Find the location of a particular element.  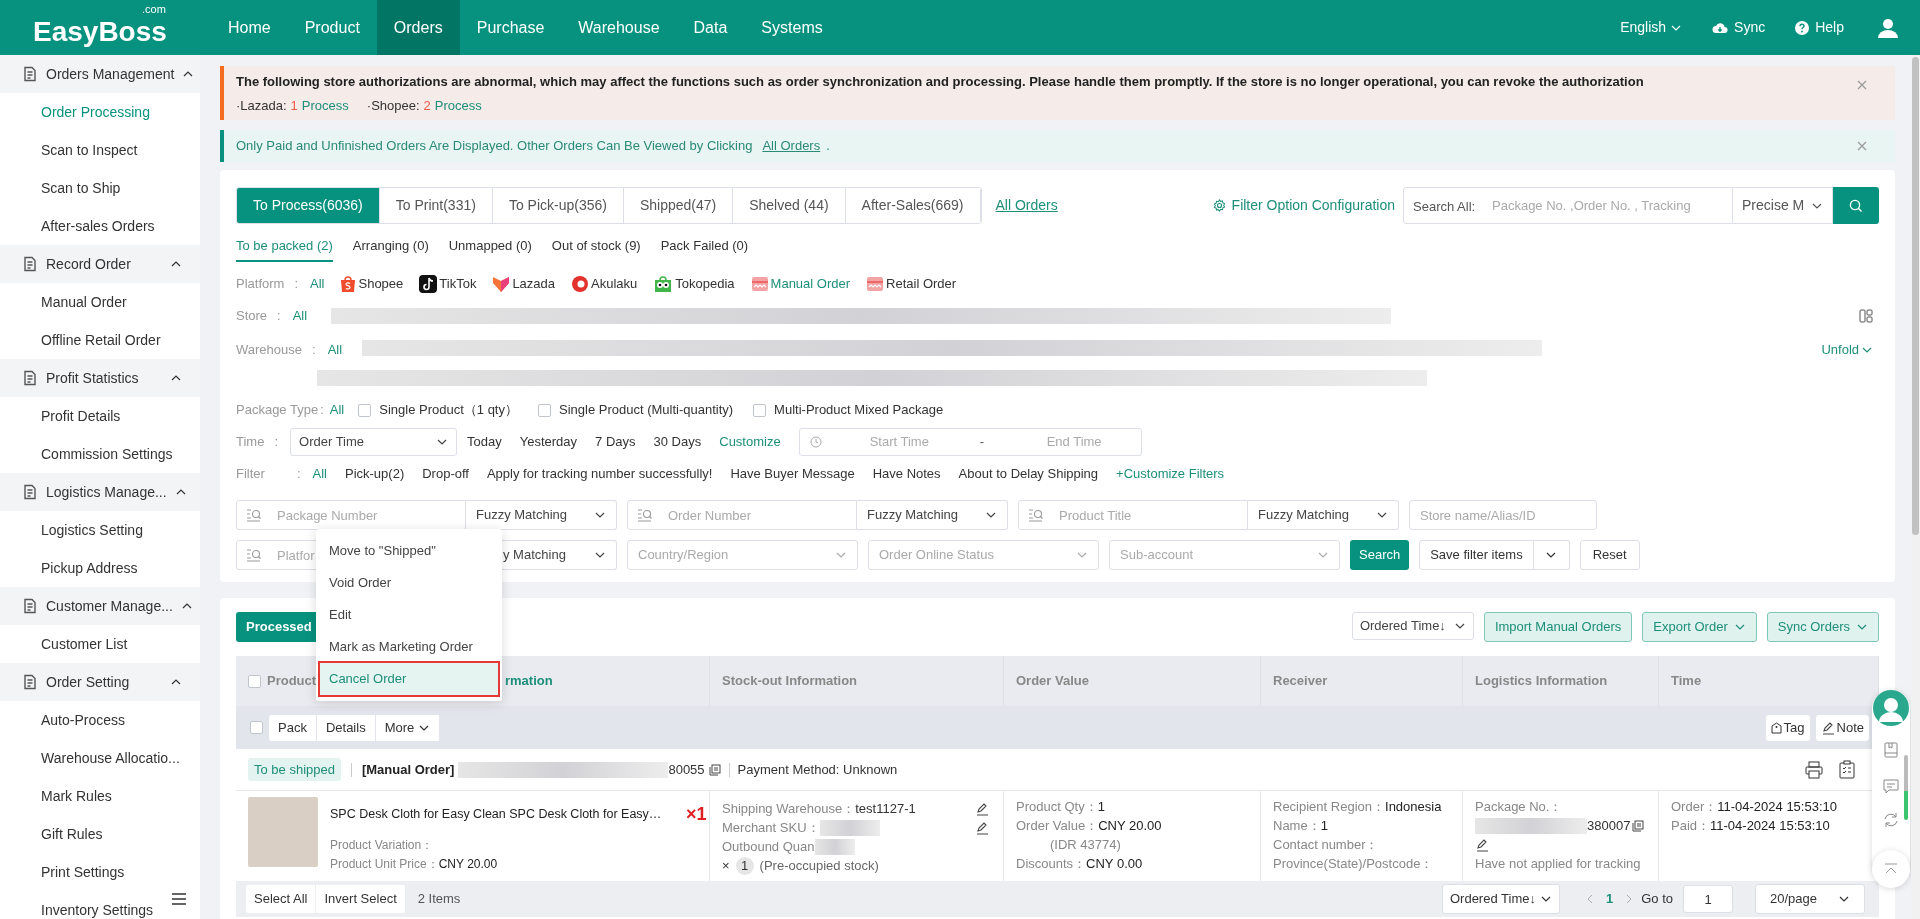

stock-quantity: 1 is located at coordinates (744, 865).